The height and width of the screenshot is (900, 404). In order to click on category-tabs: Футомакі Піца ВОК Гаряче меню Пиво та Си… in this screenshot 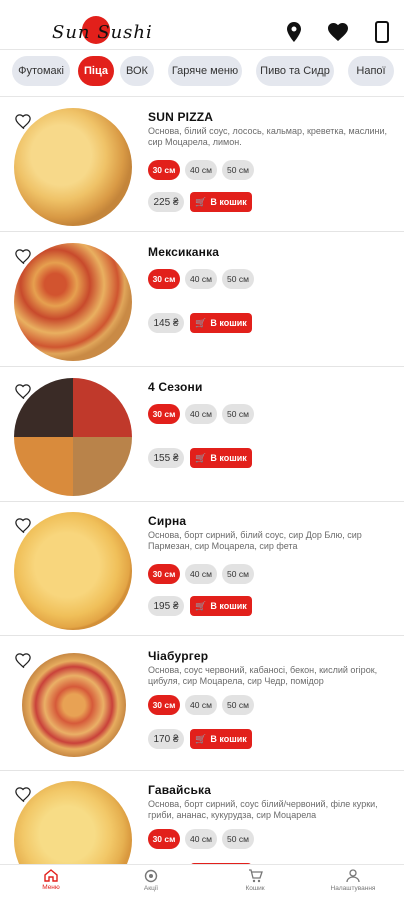, I will do `click(202, 71)`.